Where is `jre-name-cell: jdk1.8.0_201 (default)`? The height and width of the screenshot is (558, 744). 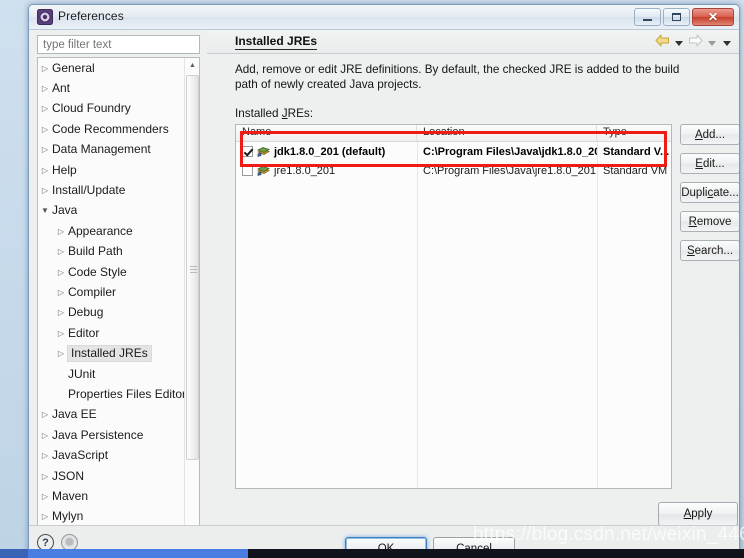
jre-name-cell: jdk1.8.0_201 (default) is located at coordinates (326, 151).